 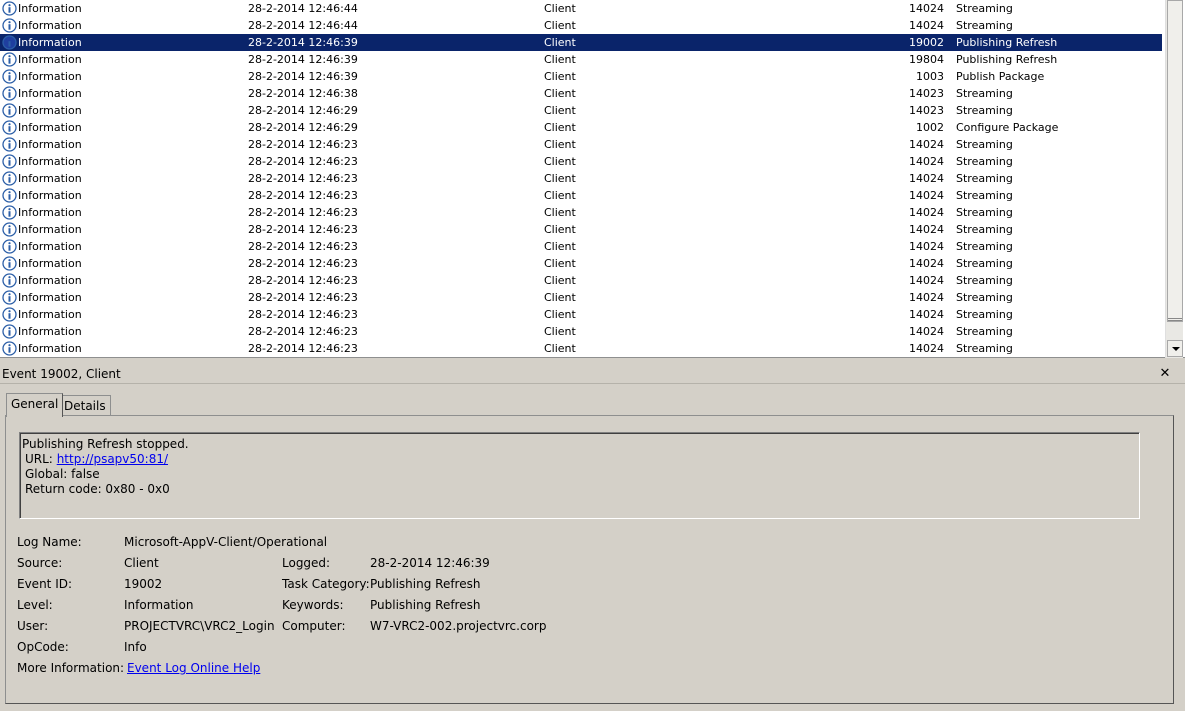 What do you see at coordinates (40, 563) in the screenshot?
I see `source-label: Source:` at bounding box center [40, 563].